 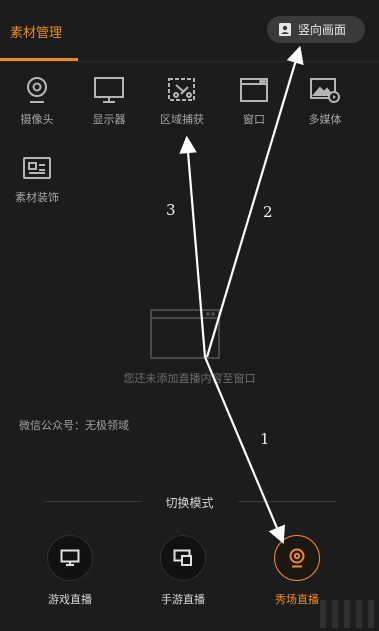 I want to click on tab-underline, so click(x=39, y=59).